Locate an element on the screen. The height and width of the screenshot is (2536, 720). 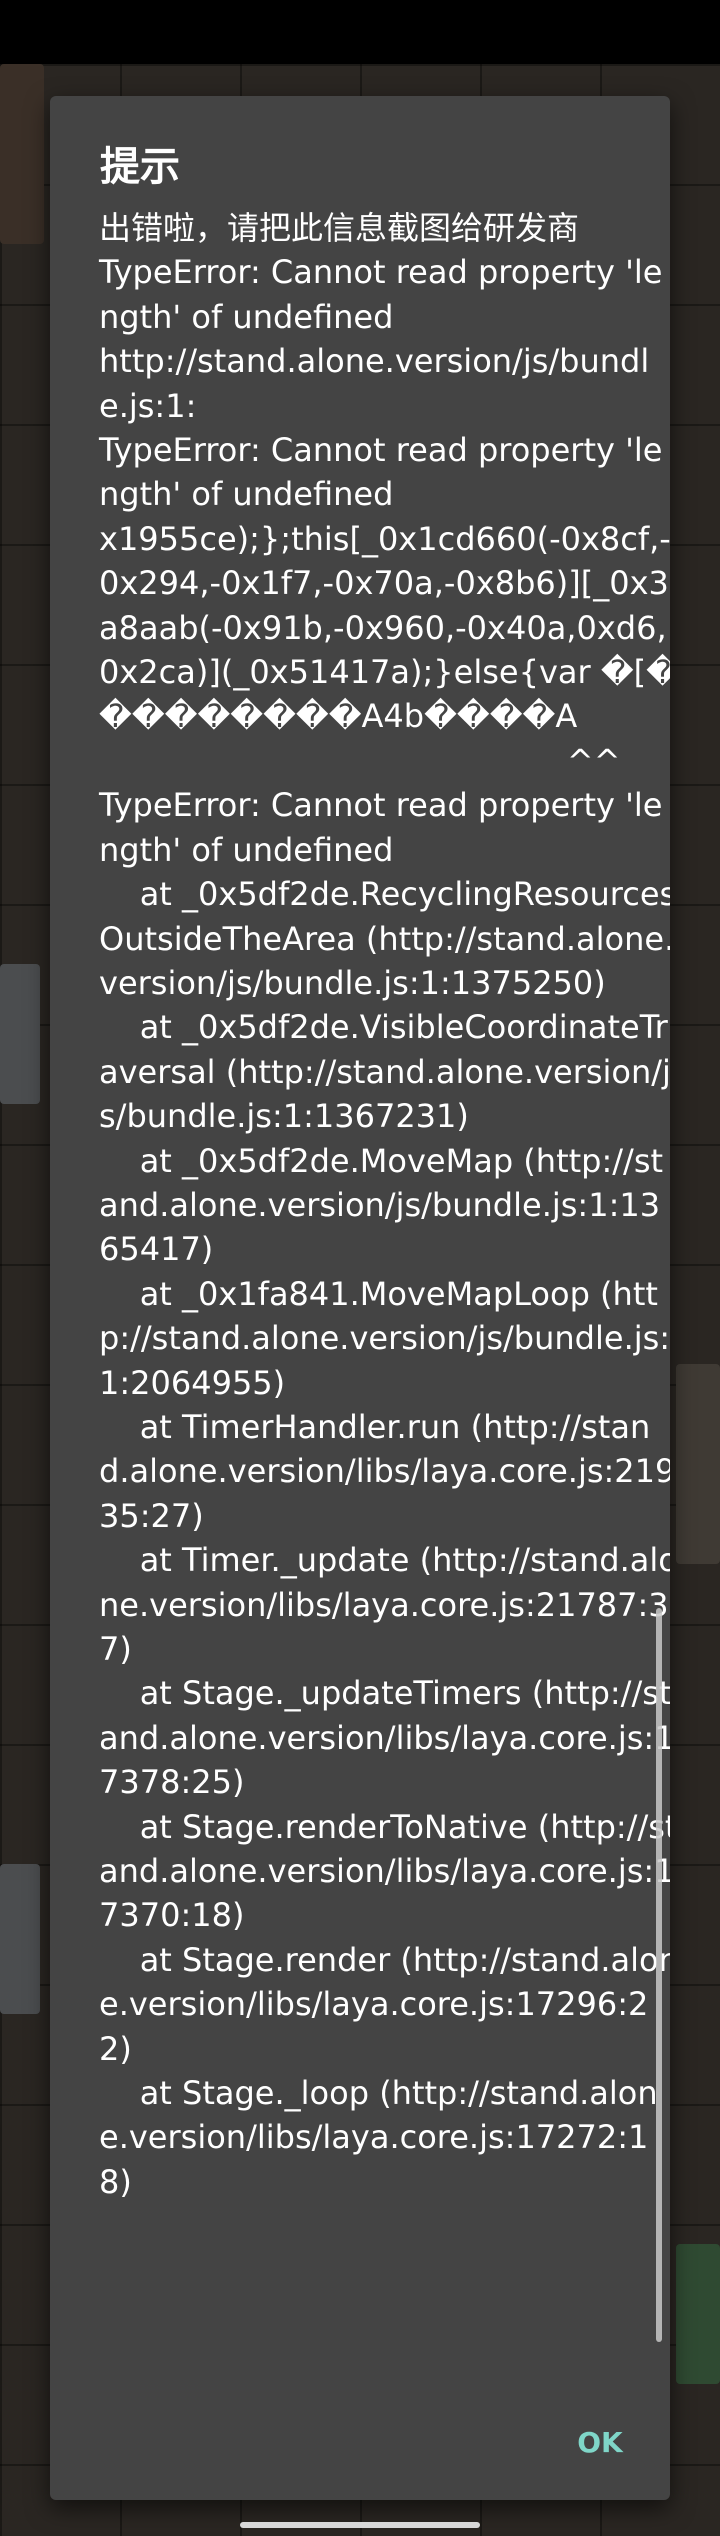
status-bar is located at coordinates (360, 32).